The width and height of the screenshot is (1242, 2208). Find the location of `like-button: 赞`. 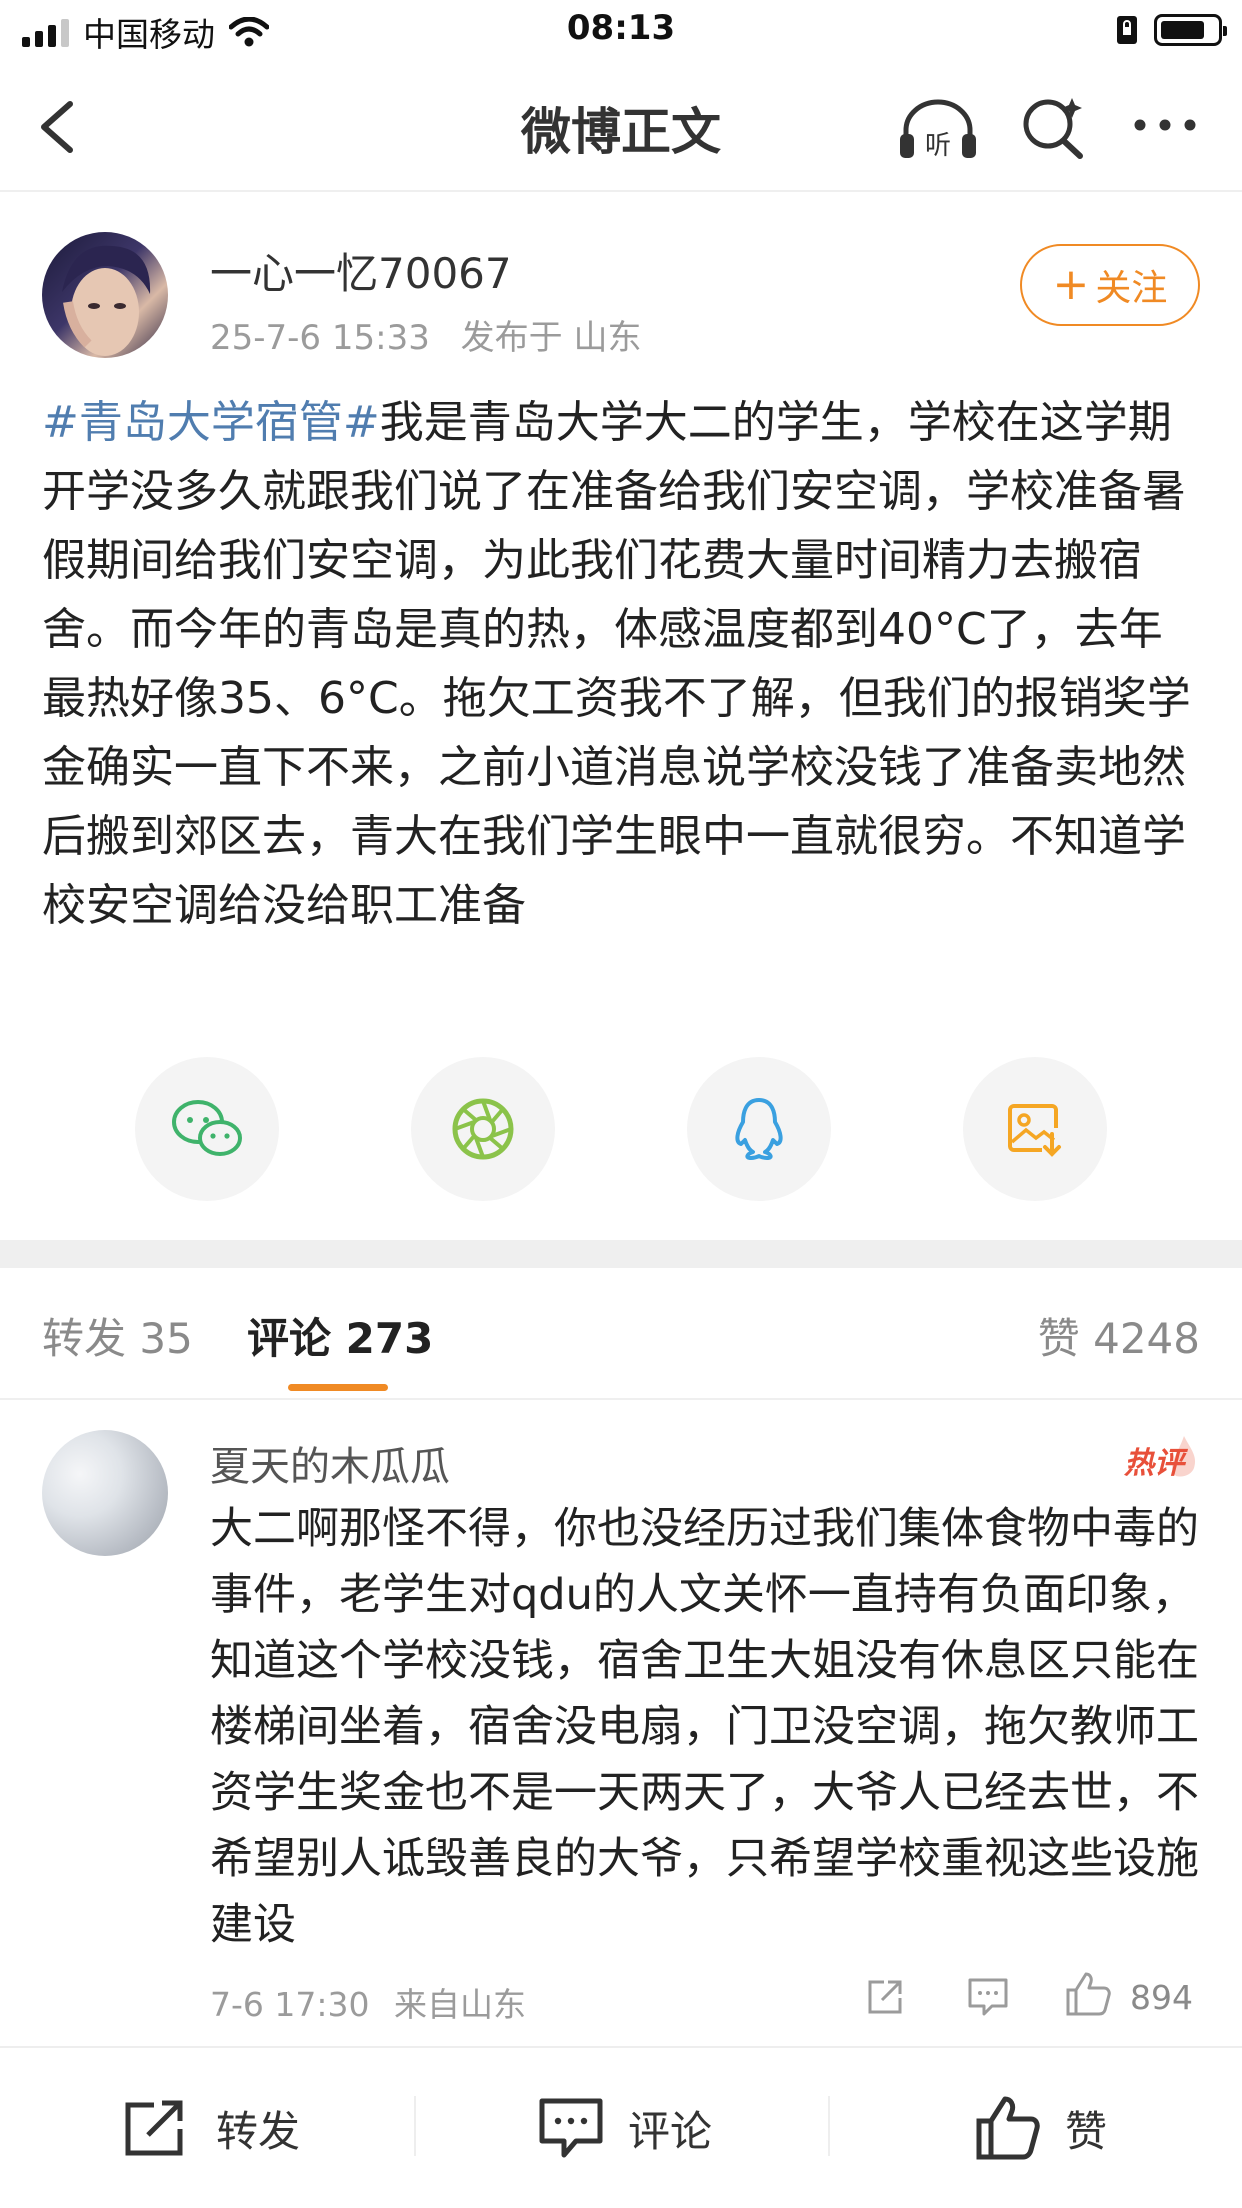

like-button: 赞 is located at coordinates (1041, 2128).